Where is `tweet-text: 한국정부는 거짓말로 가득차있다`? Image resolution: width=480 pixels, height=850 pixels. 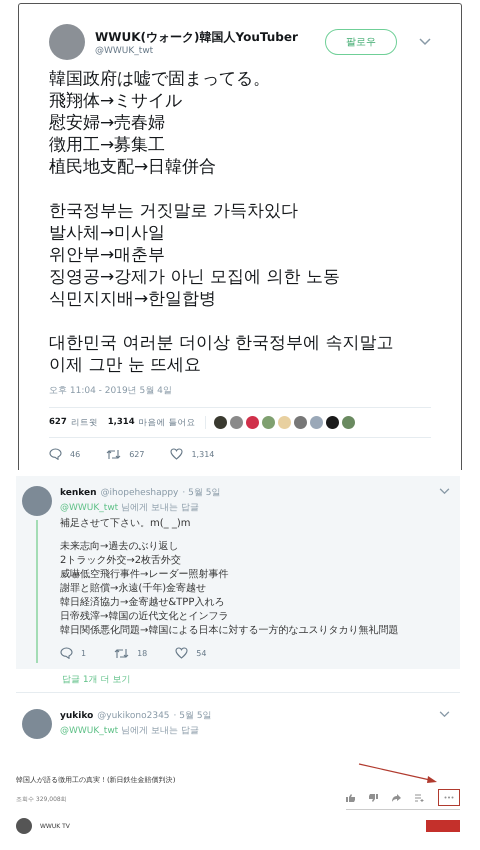
tweet-text: 한국정부는 거짓말로 가득차있다 is located at coordinates (174, 211).